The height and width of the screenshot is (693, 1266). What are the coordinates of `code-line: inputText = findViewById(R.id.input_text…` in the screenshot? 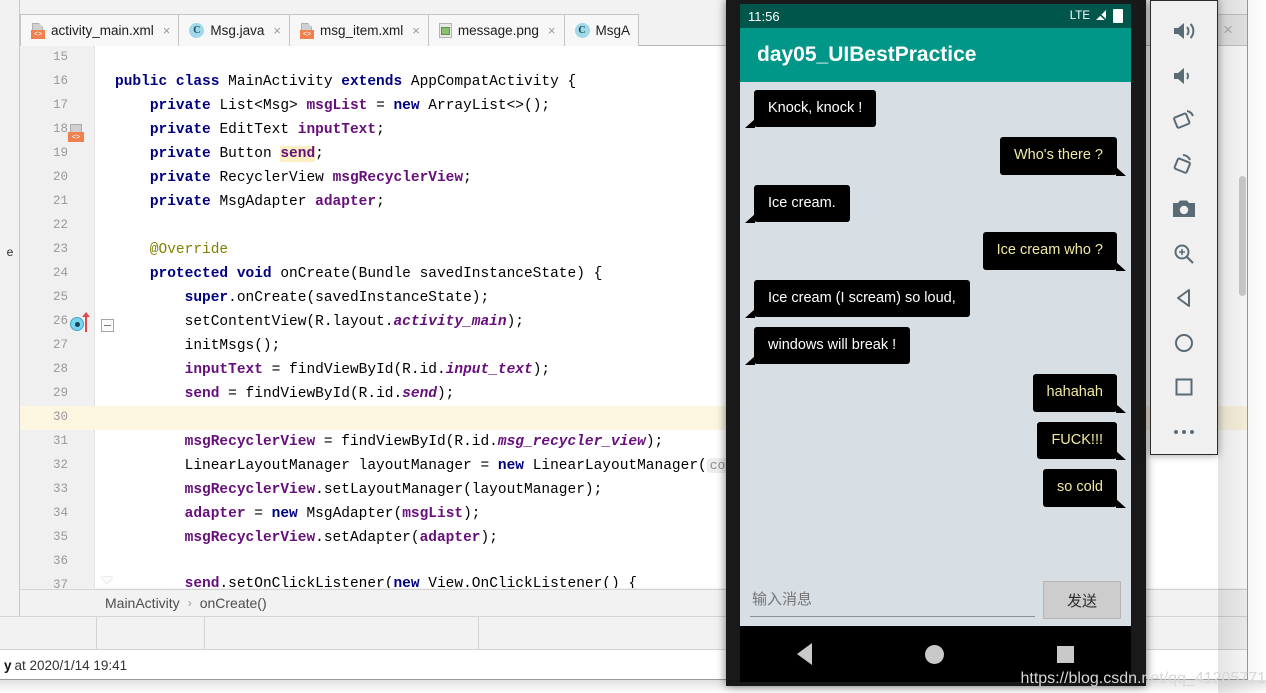 It's located at (367, 370).